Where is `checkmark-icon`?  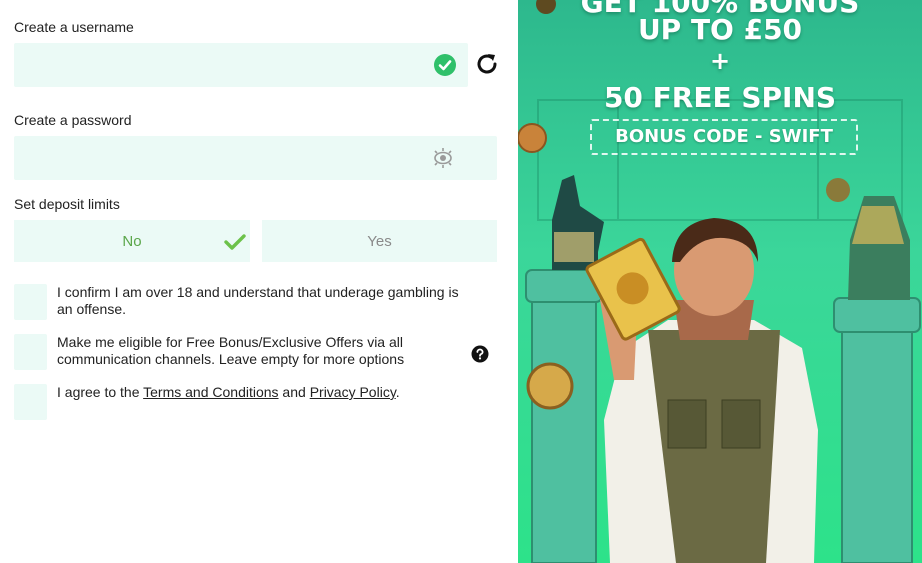
checkmark-icon is located at coordinates (235, 242).